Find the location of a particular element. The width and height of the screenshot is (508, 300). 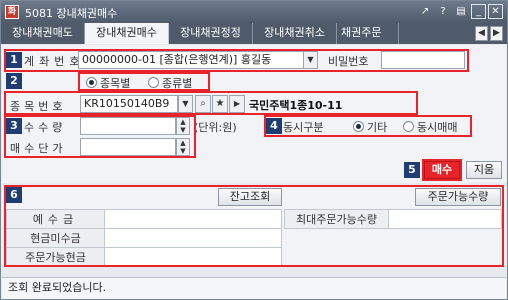

item-dropdown-icon: ▼ is located at coordinates (185, 104).